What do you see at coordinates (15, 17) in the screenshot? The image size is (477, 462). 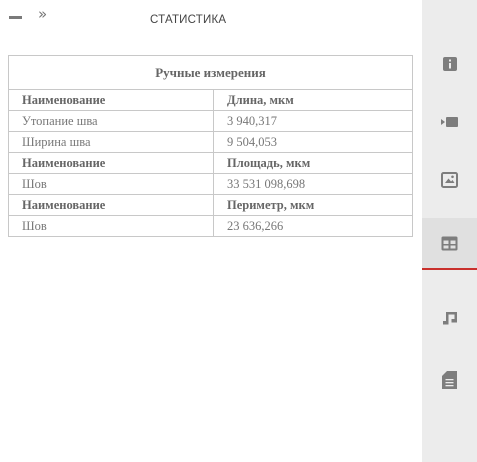 I see `minimize-icon` at bounding box center [15, 17].